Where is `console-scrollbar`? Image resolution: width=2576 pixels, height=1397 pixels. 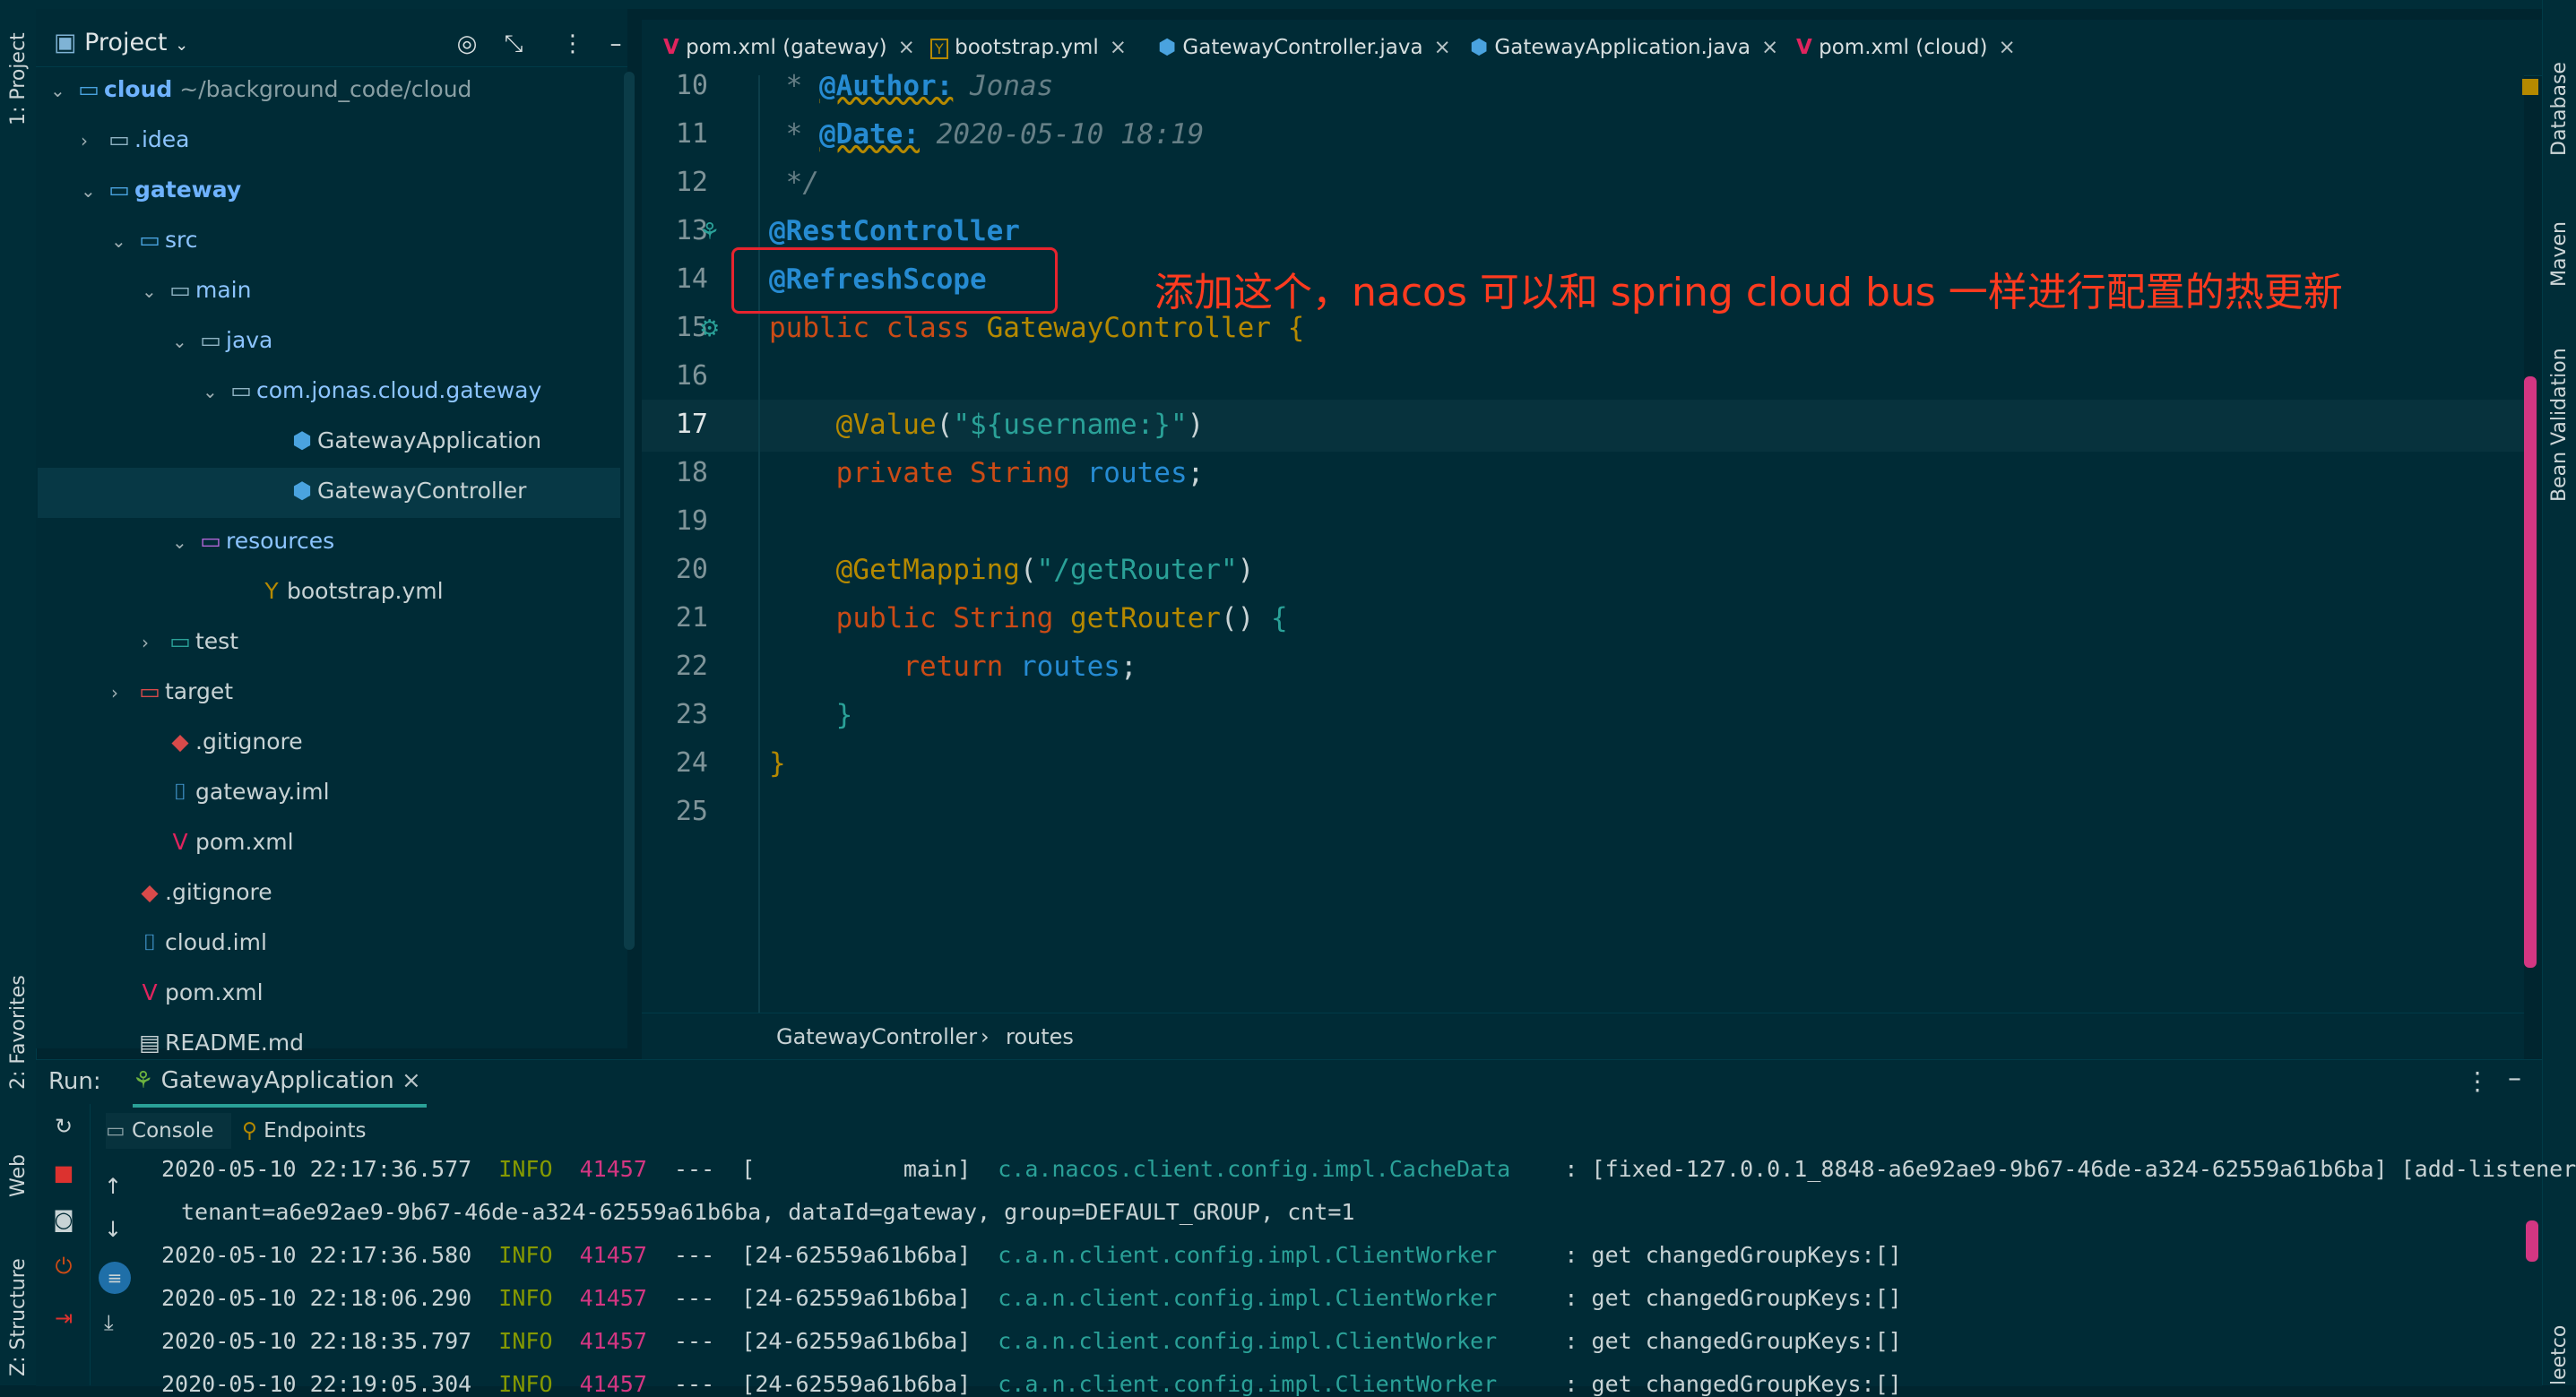 console-scrollbar is located at coordinates (2532, 1241).